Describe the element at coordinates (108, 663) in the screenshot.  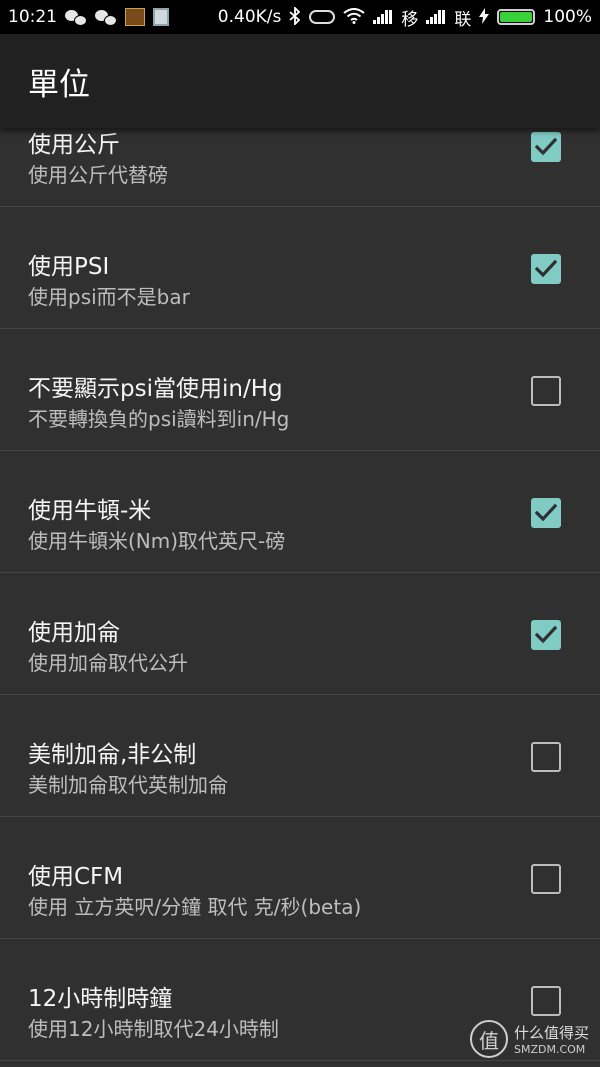
I see `setting-summary: 使用加侖取代公升` at that location.